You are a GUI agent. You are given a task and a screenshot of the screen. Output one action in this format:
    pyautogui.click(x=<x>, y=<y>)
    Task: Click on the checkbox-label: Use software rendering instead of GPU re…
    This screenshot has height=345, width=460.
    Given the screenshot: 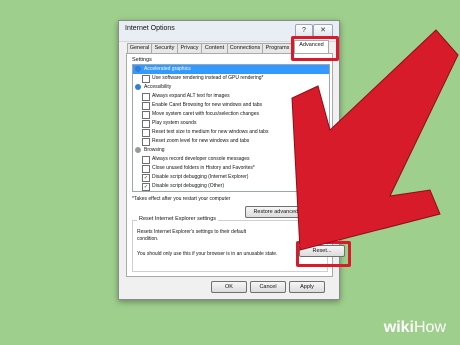 What is the action you would take?
    pyautogui.click(x=208, y=78)
    